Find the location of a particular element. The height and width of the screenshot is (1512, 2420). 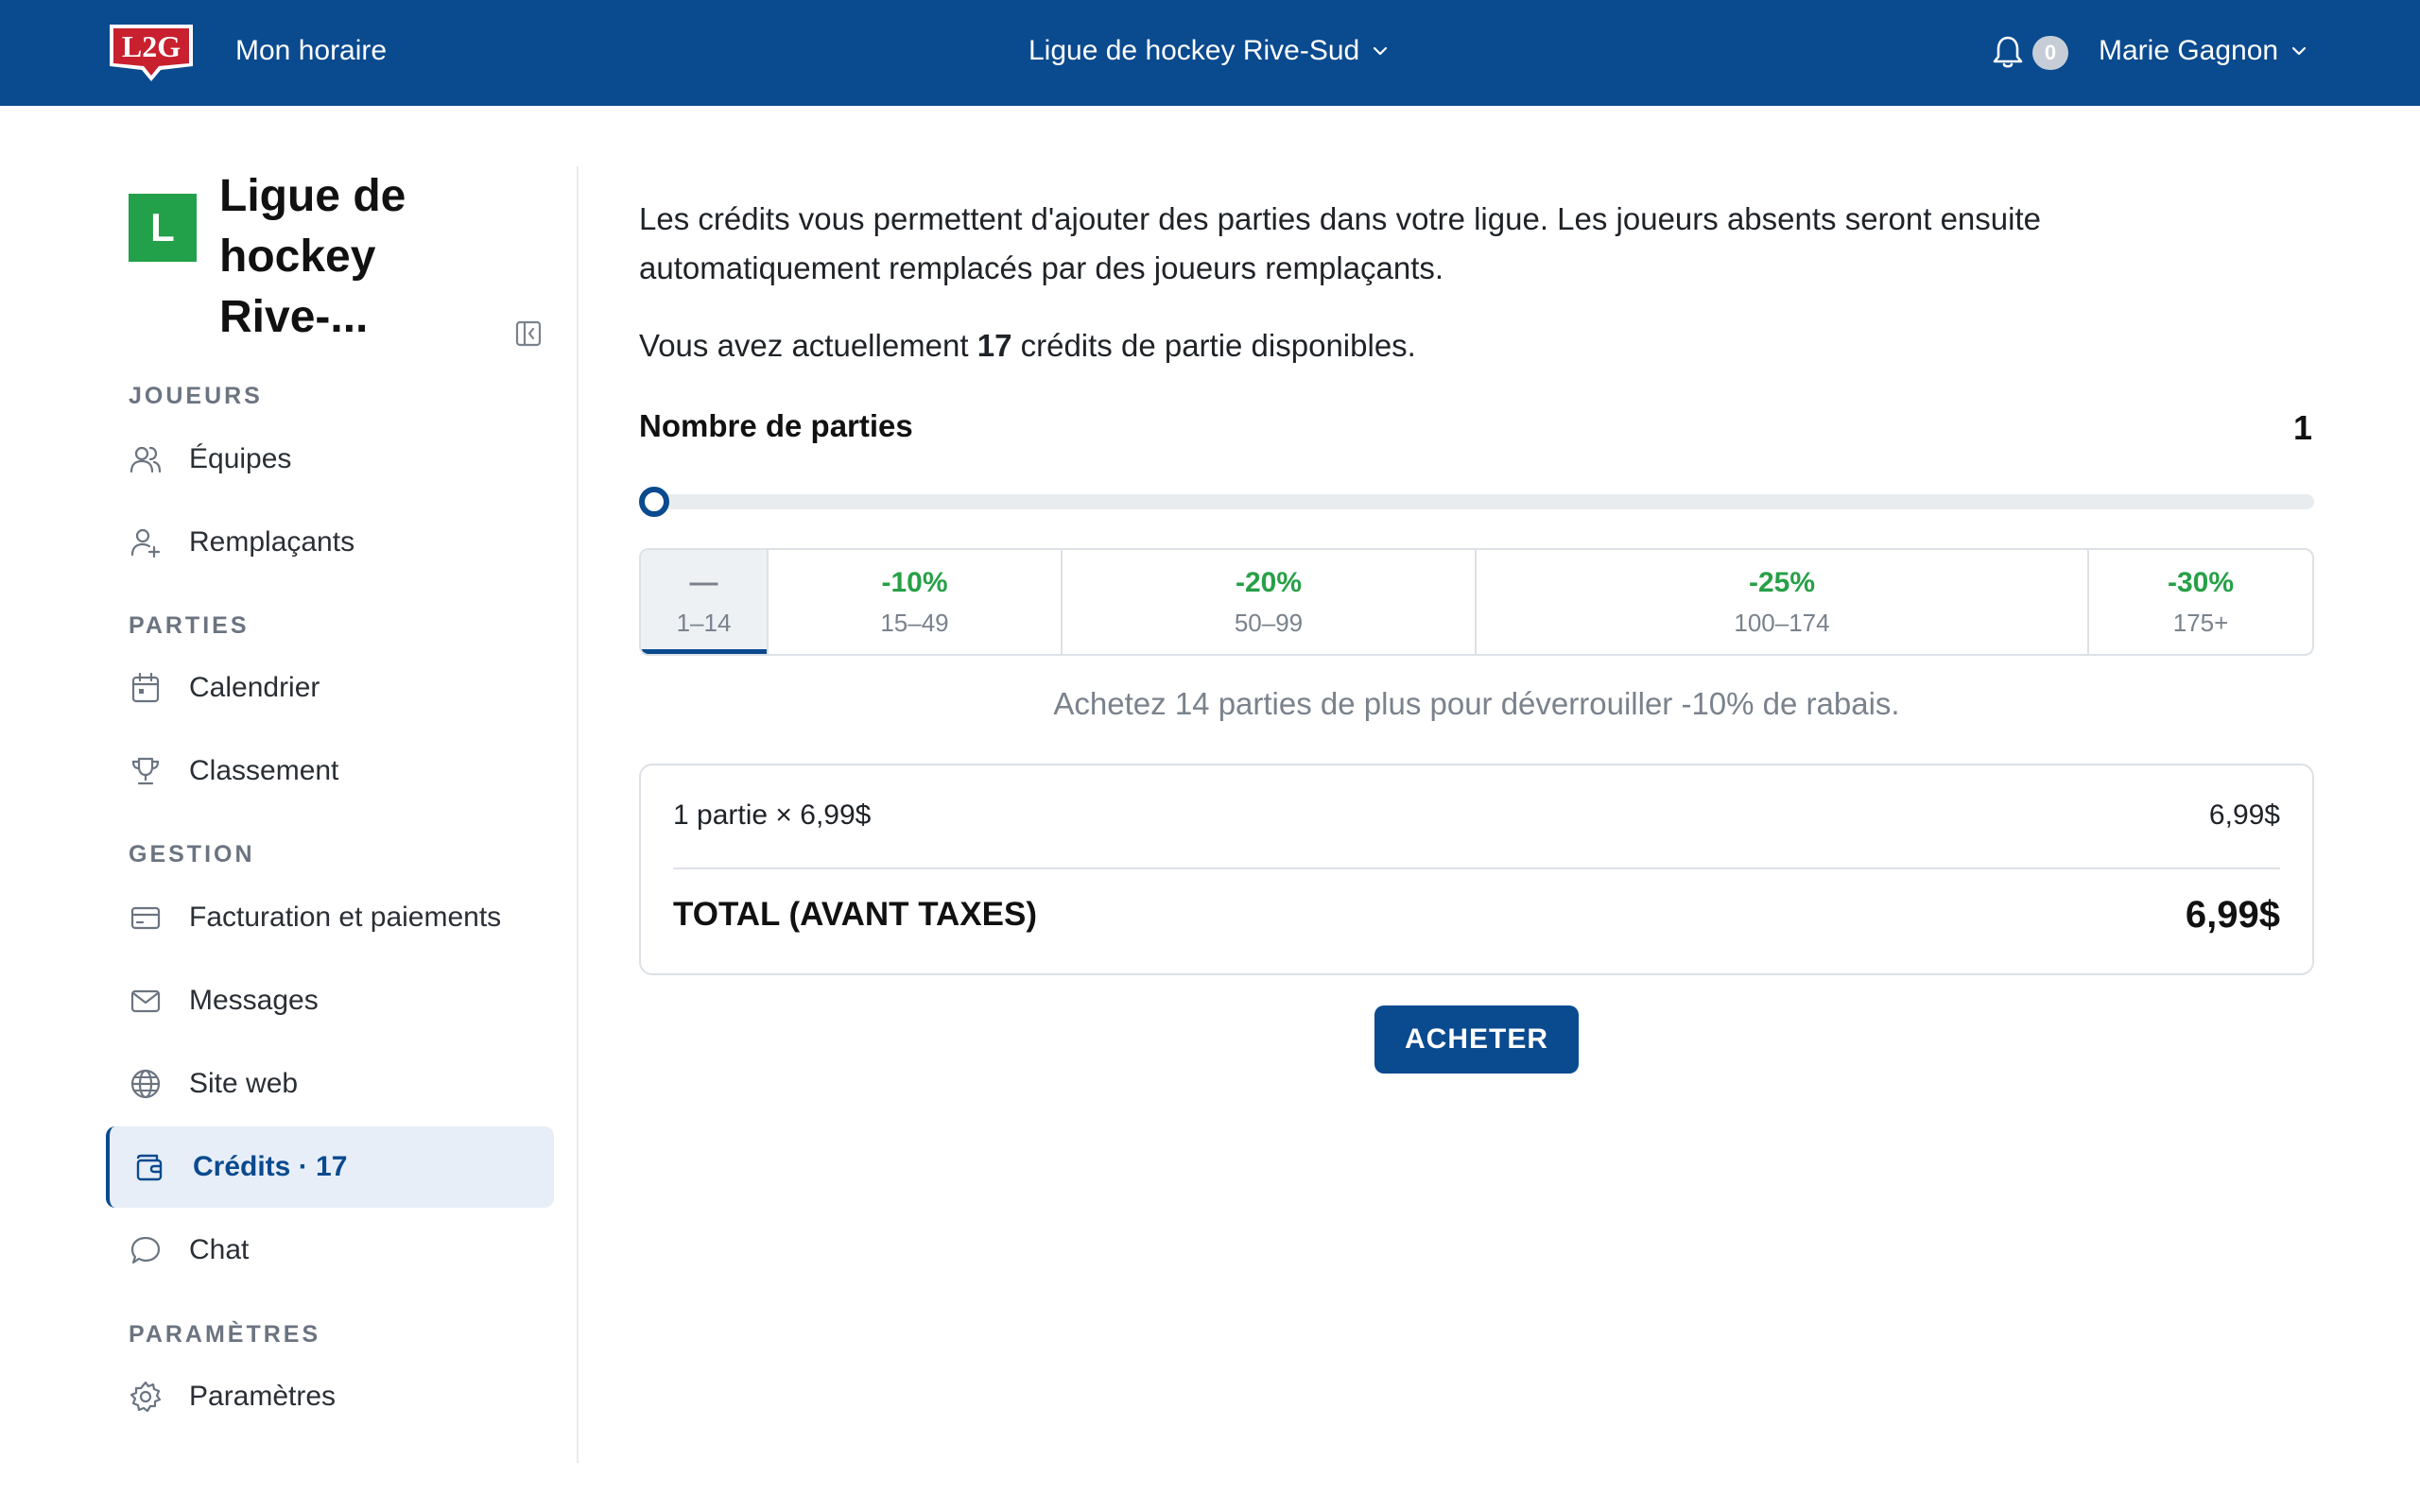

tier-discount: -20% is located at coordinates (1269, 582).